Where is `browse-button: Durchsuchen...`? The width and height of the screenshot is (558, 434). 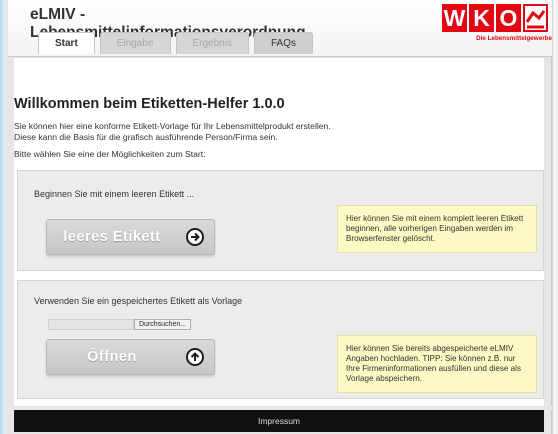 browse-button: Durchsuchen... is located at coordinates (163, 324).